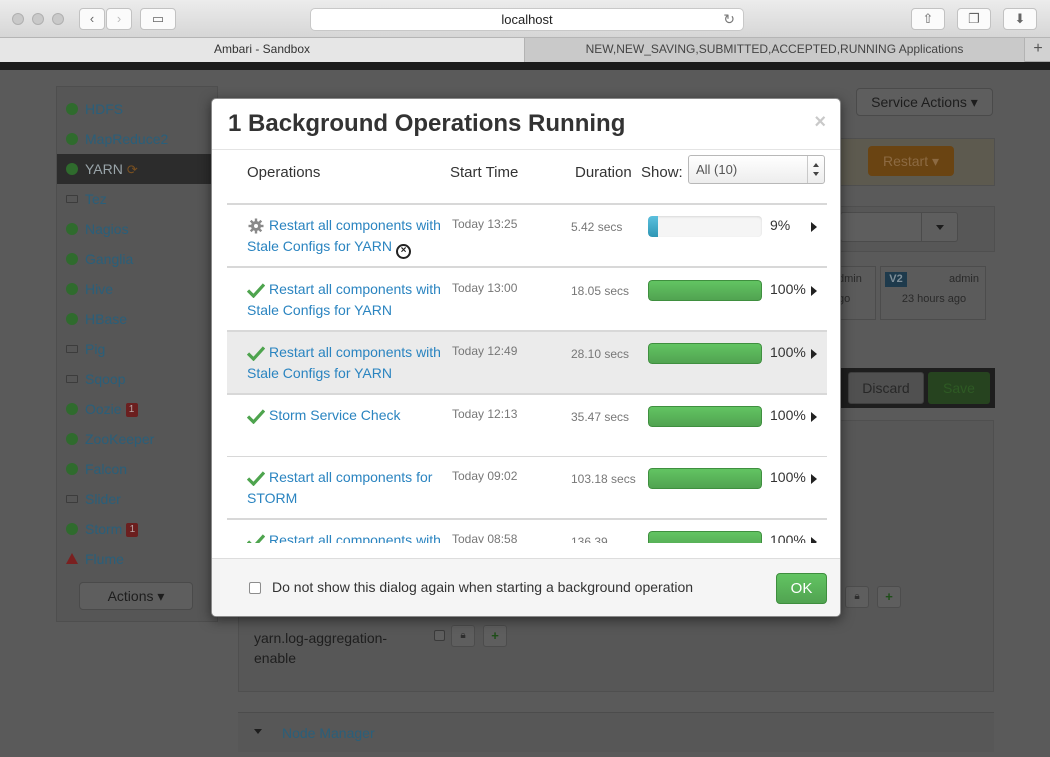  I want to click on restart-button: Restart ▾, so click(911, 161).